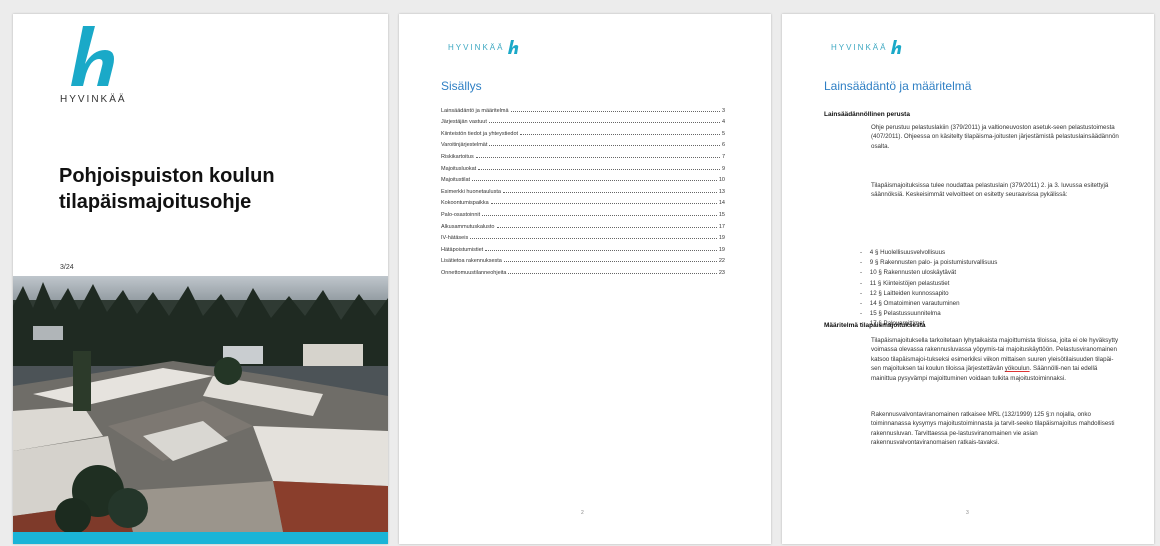  Describe the element at coordinates (721, 191) in the screenshot. I see `toc-entry-page: 13` at that location.